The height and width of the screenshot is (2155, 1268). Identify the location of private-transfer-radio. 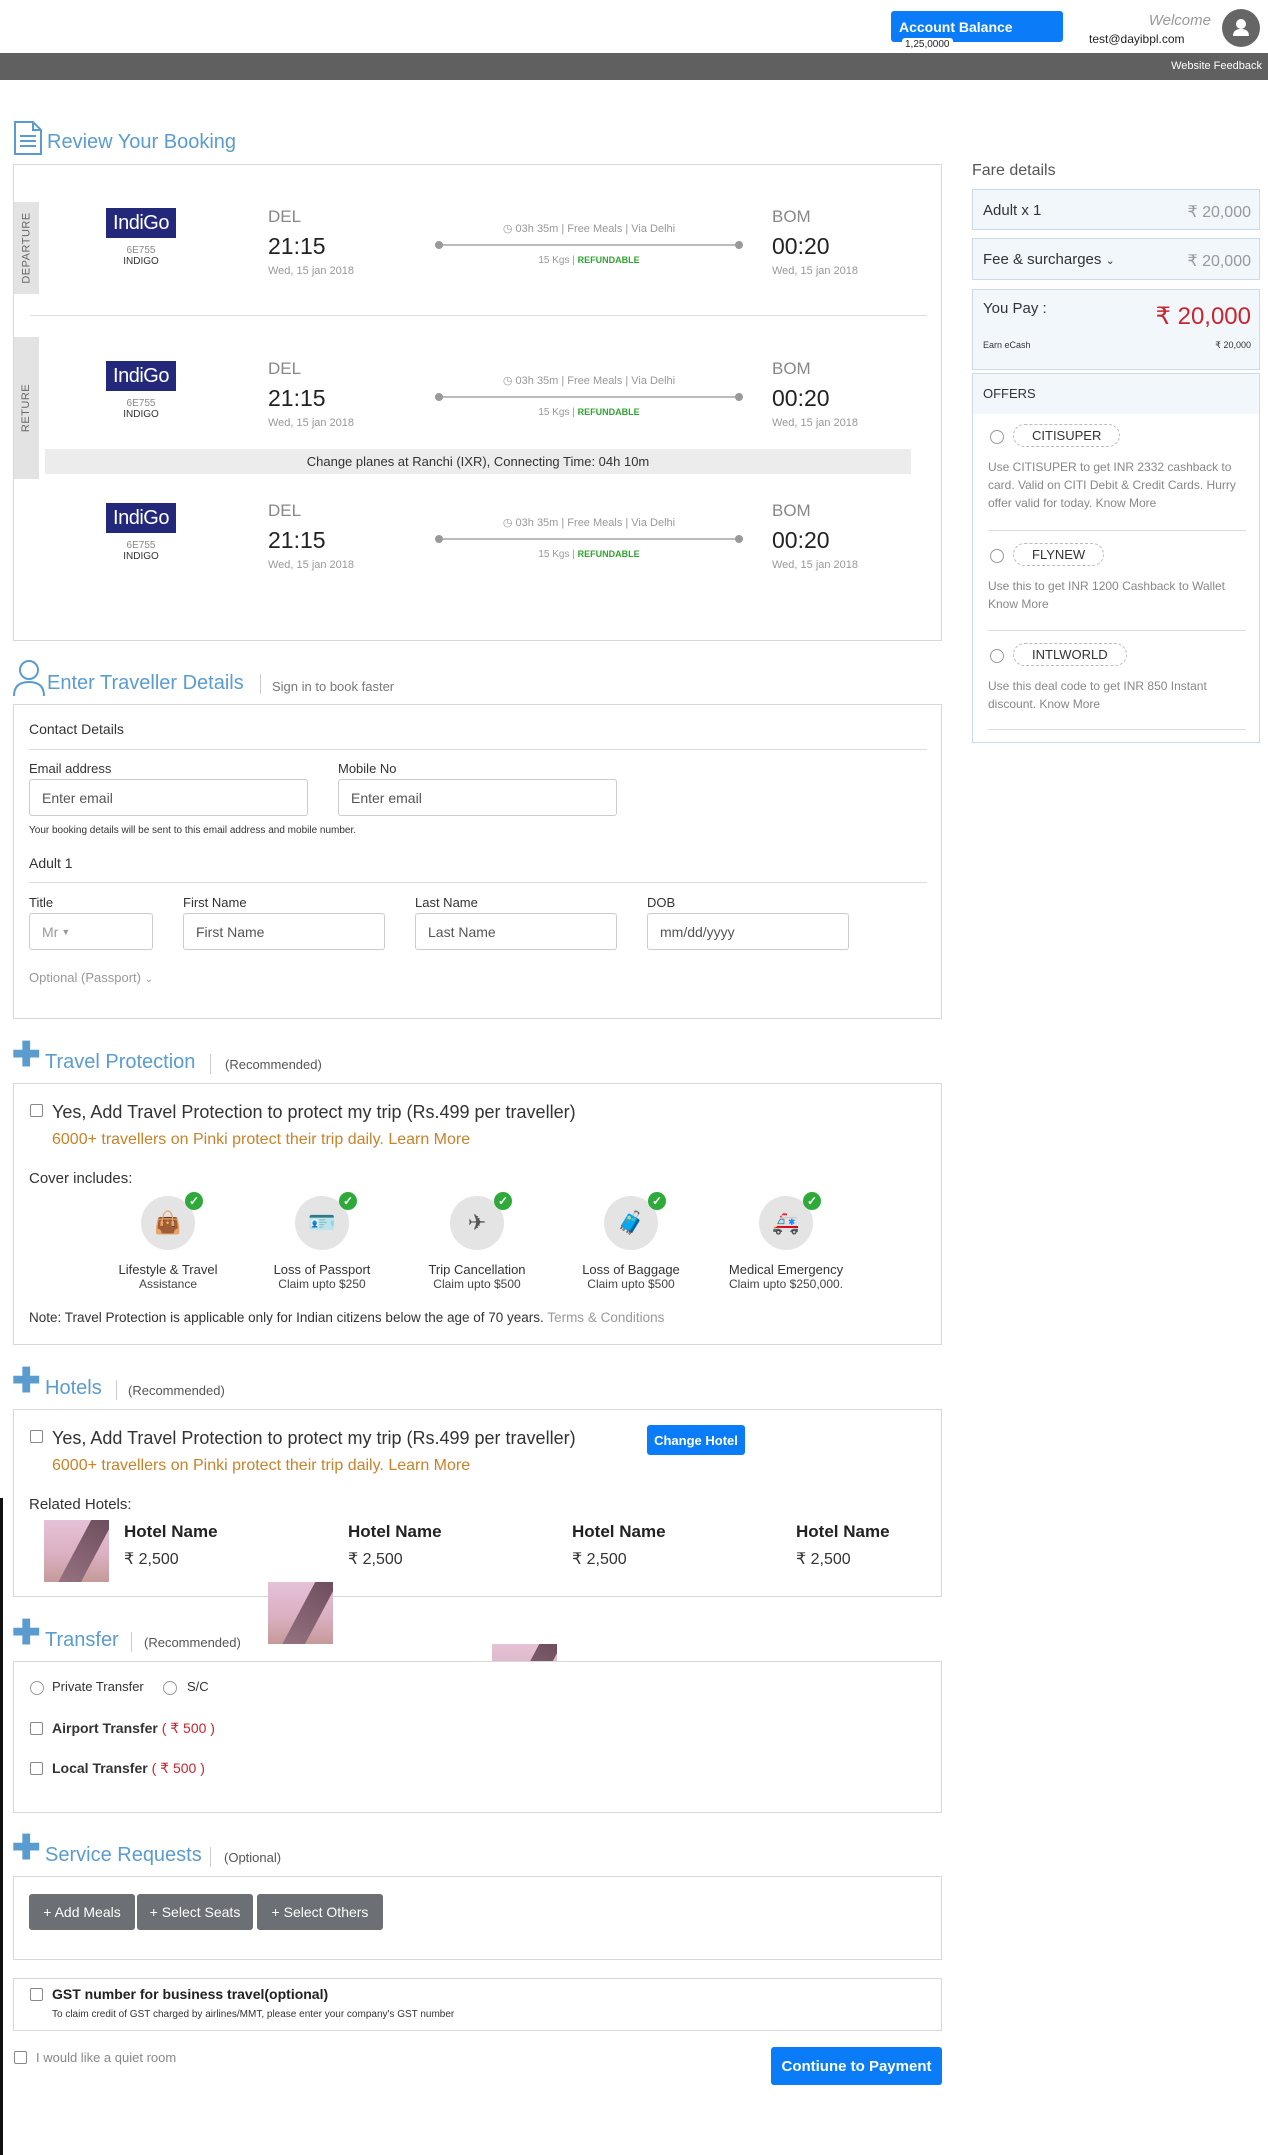
(37, 1688).